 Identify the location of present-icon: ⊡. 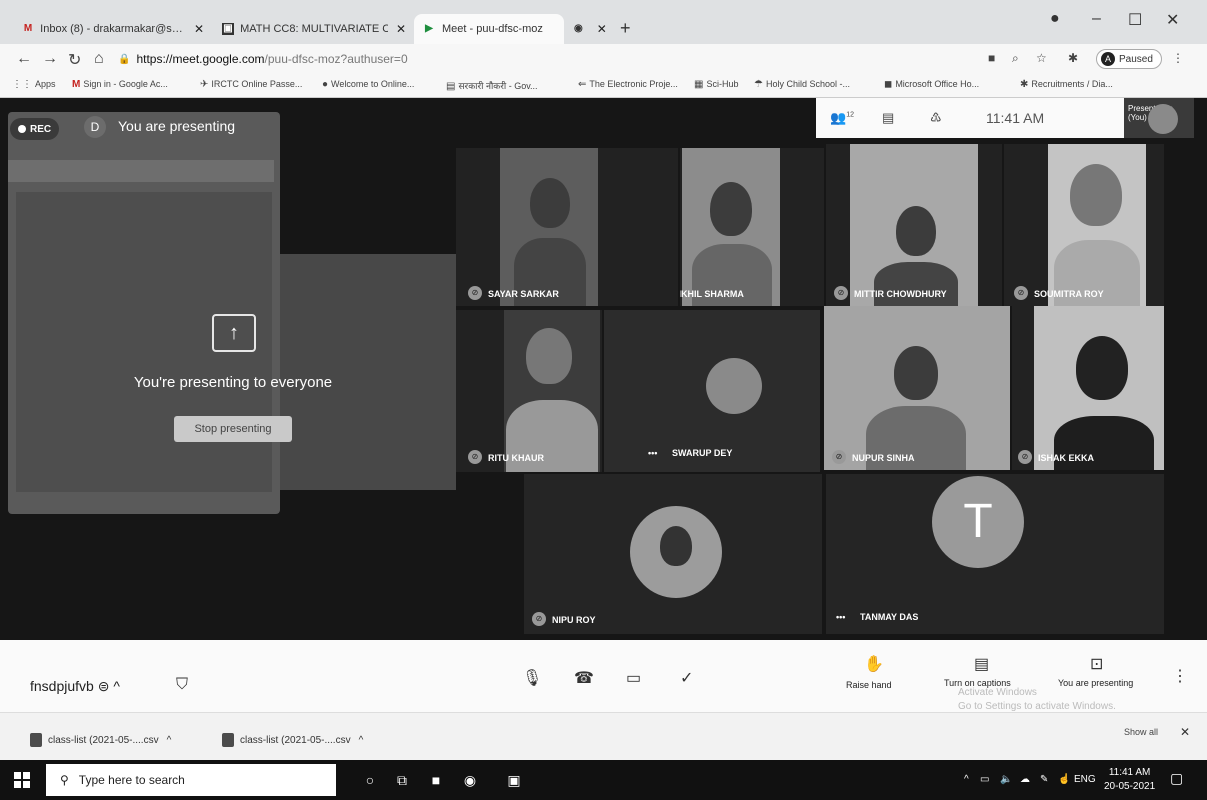
(1096, 664).